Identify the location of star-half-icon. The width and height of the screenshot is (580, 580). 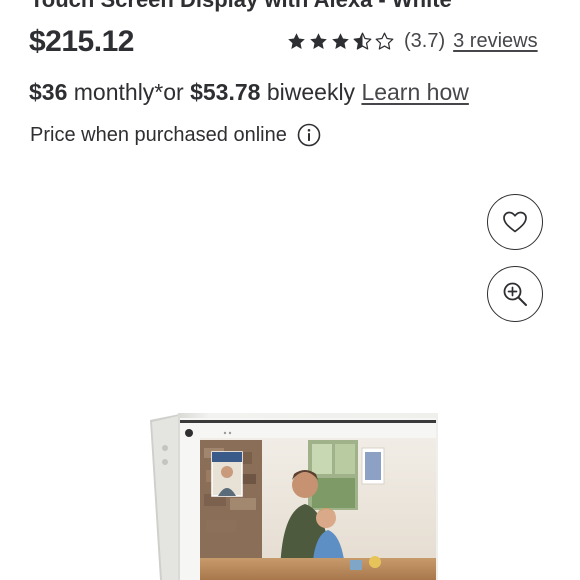
(362, 41).